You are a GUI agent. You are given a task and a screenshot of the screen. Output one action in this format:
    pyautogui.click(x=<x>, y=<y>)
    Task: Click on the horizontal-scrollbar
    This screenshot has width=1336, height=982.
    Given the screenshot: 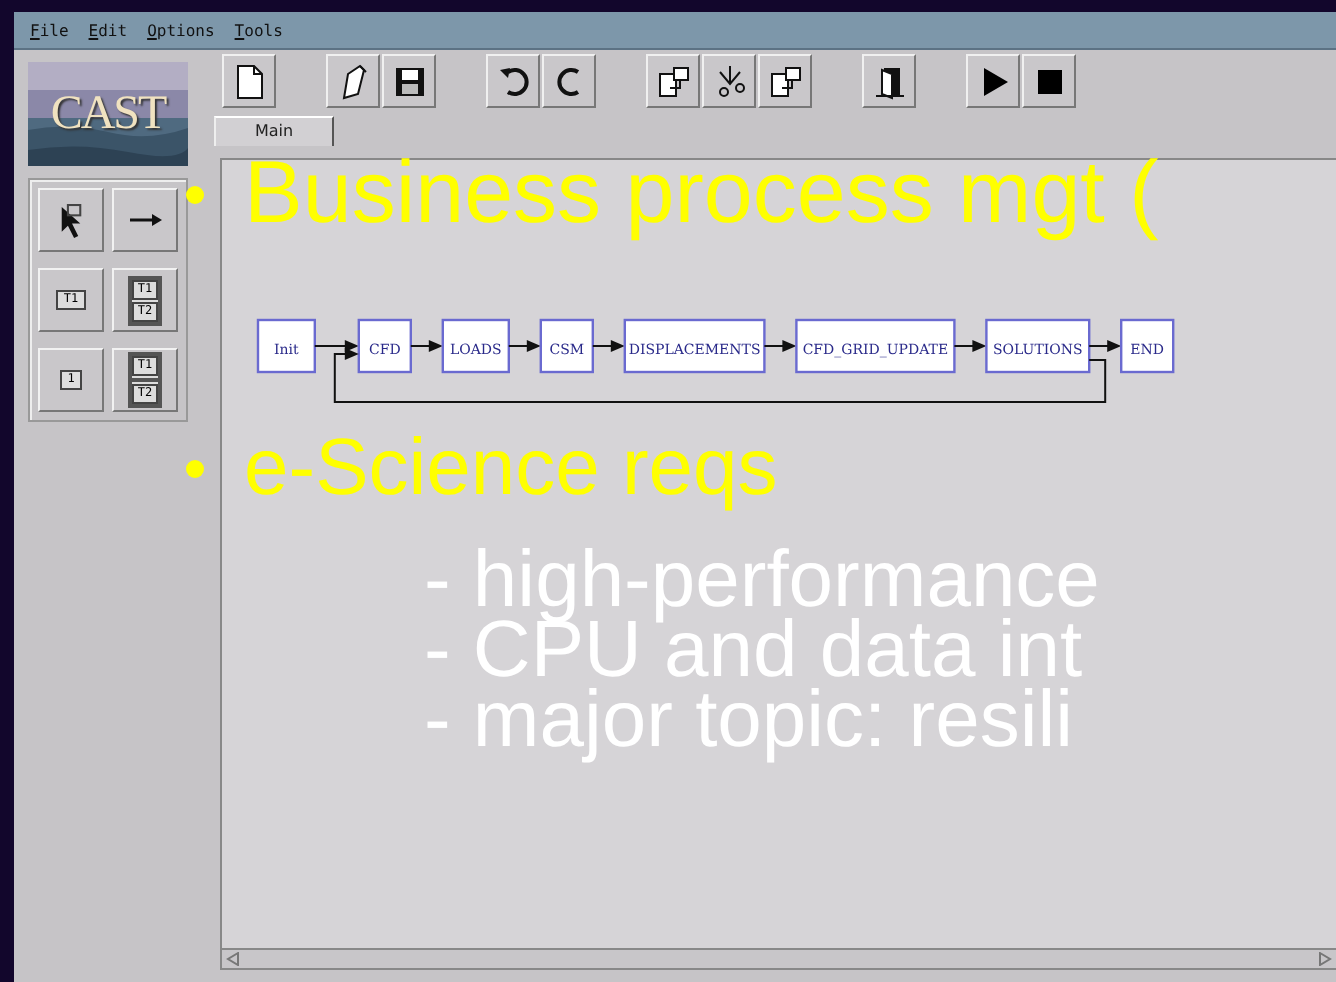 What is the action you would take?
    pyautogui.click(x=779, y=958)
    